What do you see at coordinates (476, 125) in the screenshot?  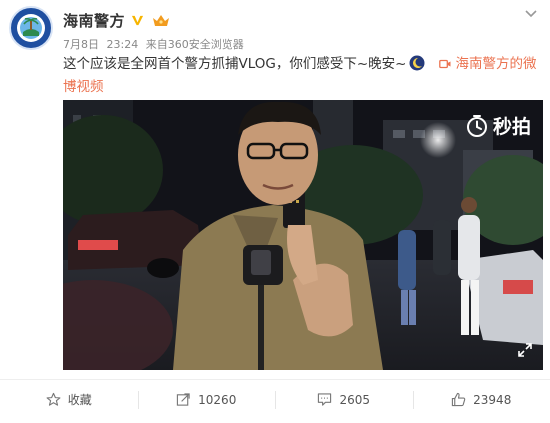 I see `miaopai-logo-icon` at bounding box center [476, 125].